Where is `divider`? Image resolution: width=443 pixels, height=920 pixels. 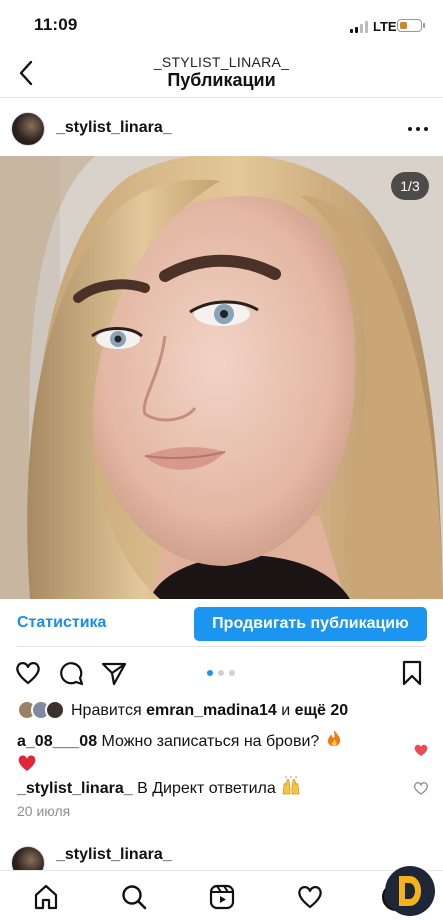 divider is located at coordinates (221, 646).